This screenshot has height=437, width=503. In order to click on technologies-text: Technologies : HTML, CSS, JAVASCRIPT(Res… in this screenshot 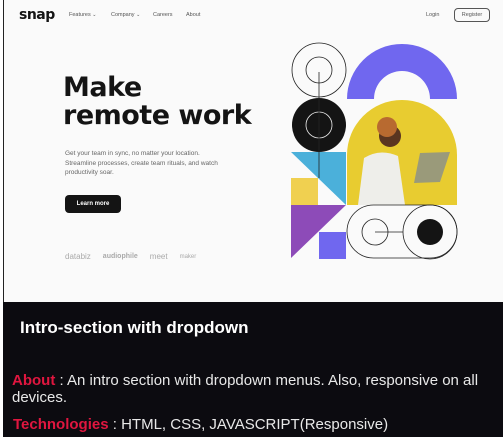, I will do `click(200, 424)`.